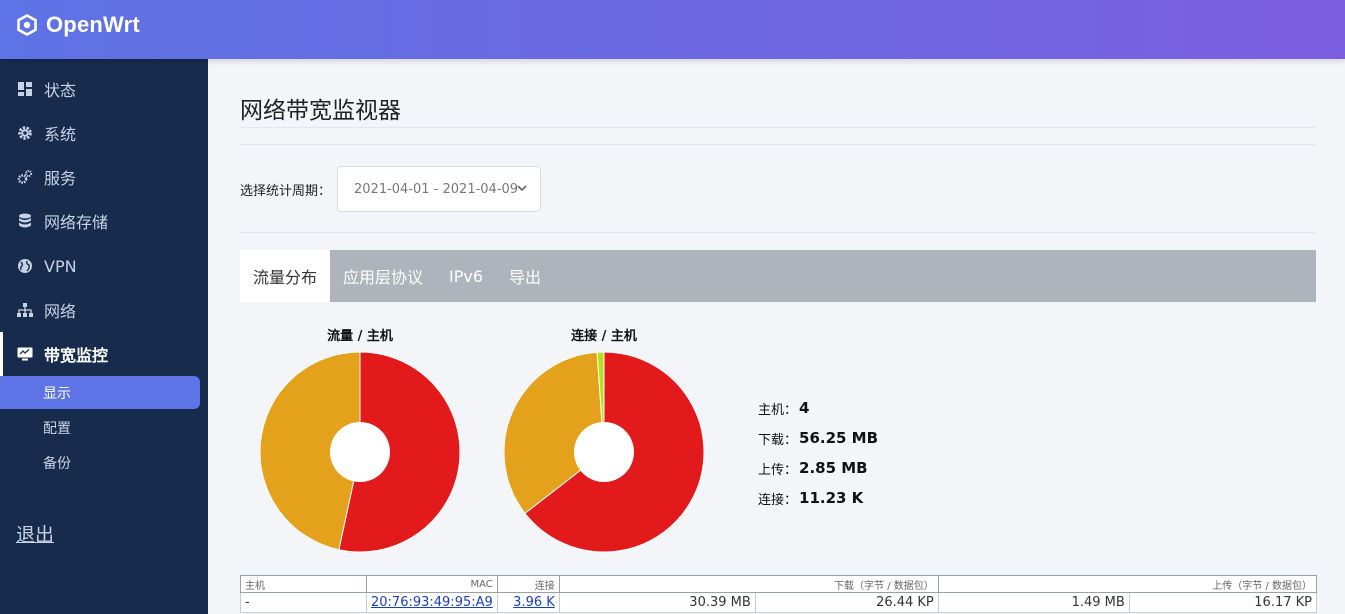  What do you see at coordinates (1127, 584) in the screenshot?
I see `col-upload: 上传（字节 / 数据包）` at bounding box center [1127, 584].